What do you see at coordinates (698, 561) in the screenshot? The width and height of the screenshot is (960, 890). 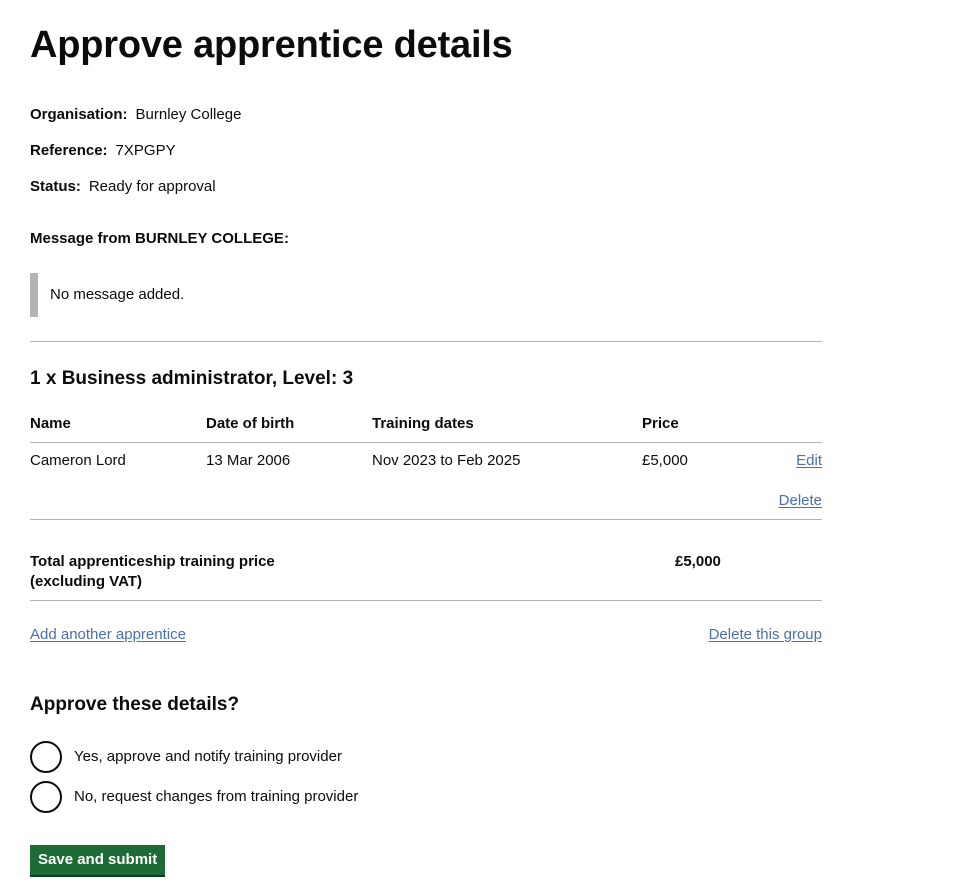 I see `total-price-value: £5,000` at bounding box center [698, 561].